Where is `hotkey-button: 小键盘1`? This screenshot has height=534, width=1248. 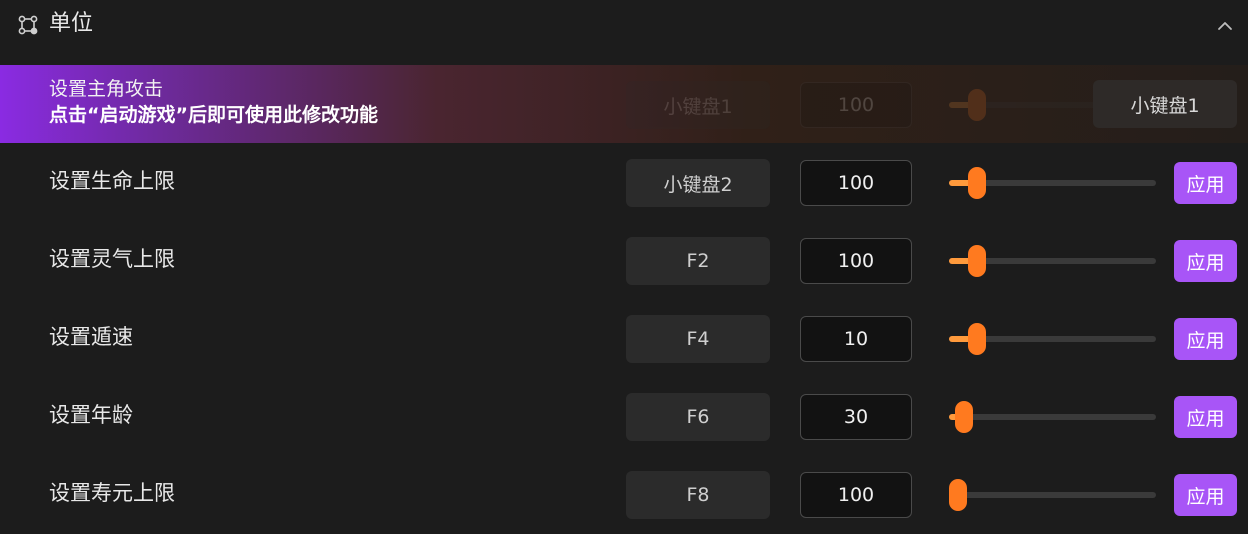
hotkey-button: 小键盘1 is located at coordinates (698, 105).